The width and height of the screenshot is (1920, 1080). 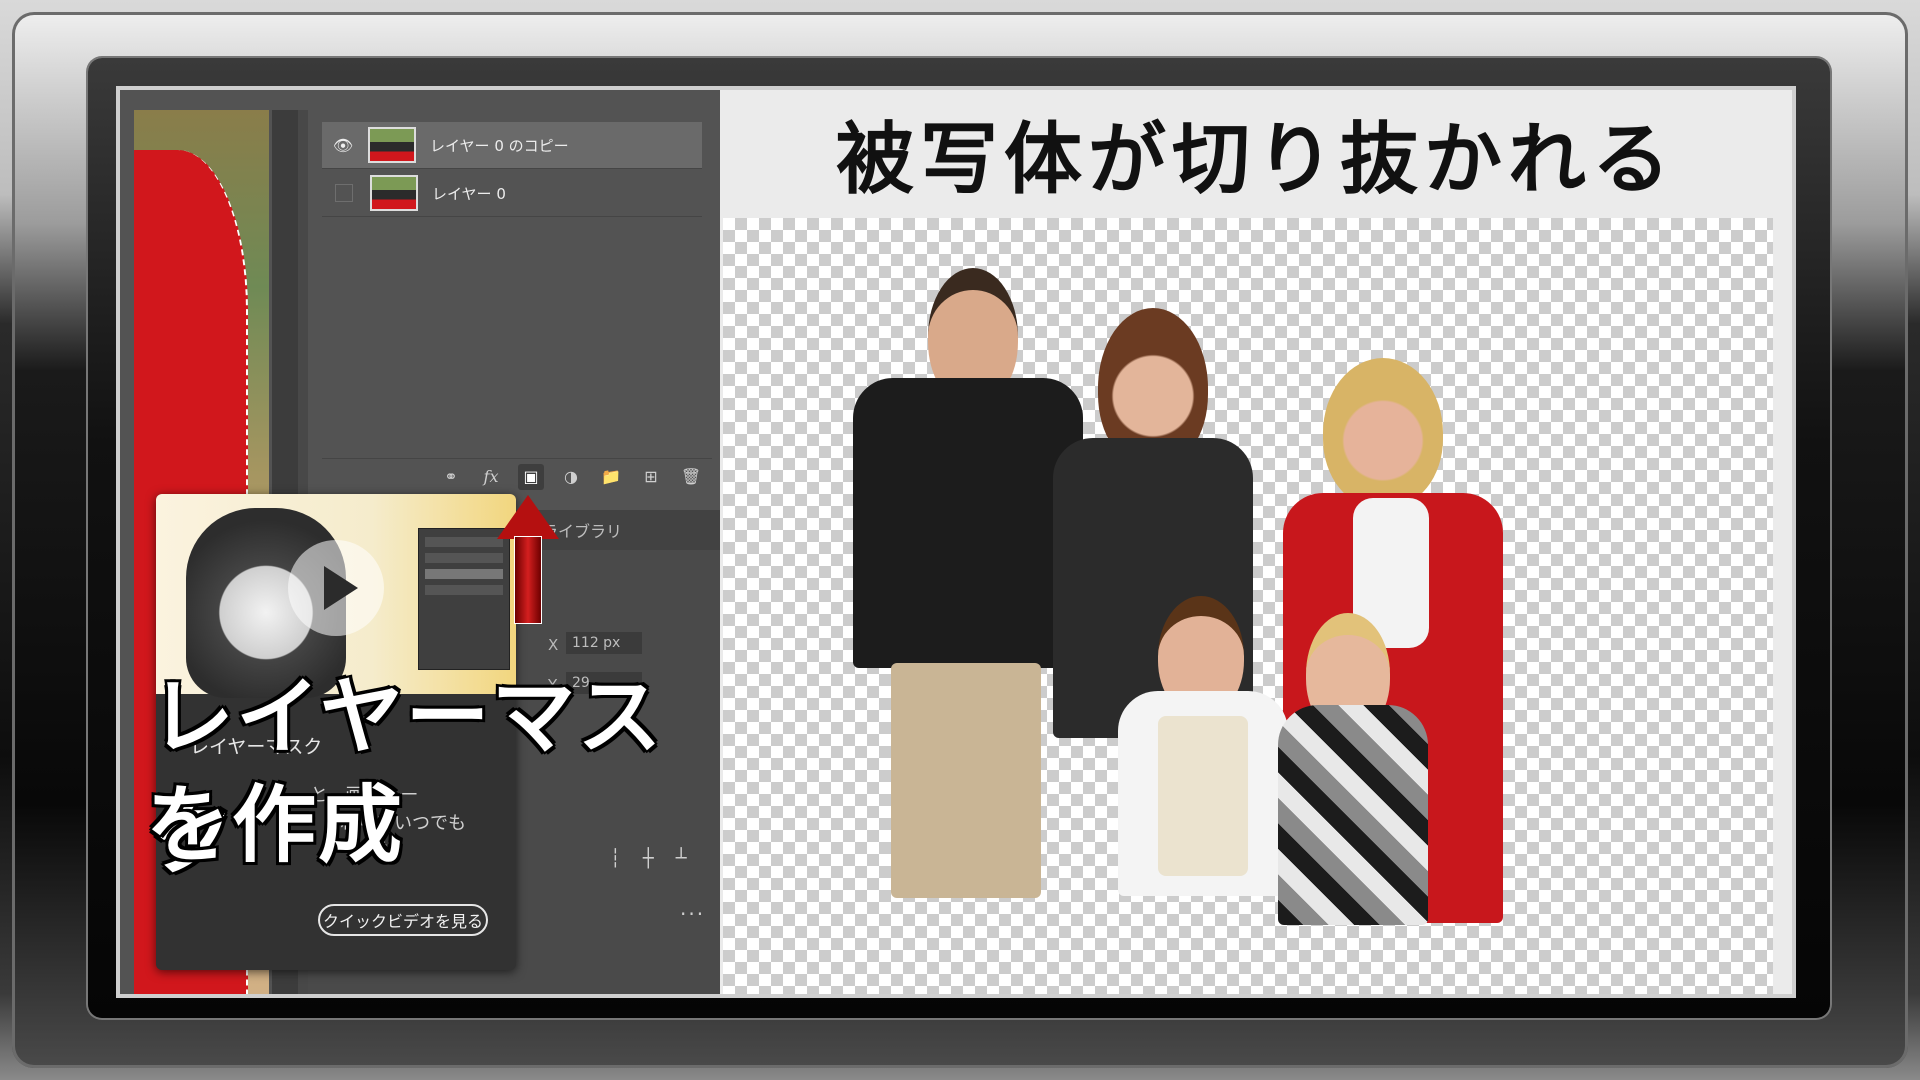 What do you see at coordinates (336, 588) in the screenshot?
I see `play-icon` at bounding box center [336, 588].